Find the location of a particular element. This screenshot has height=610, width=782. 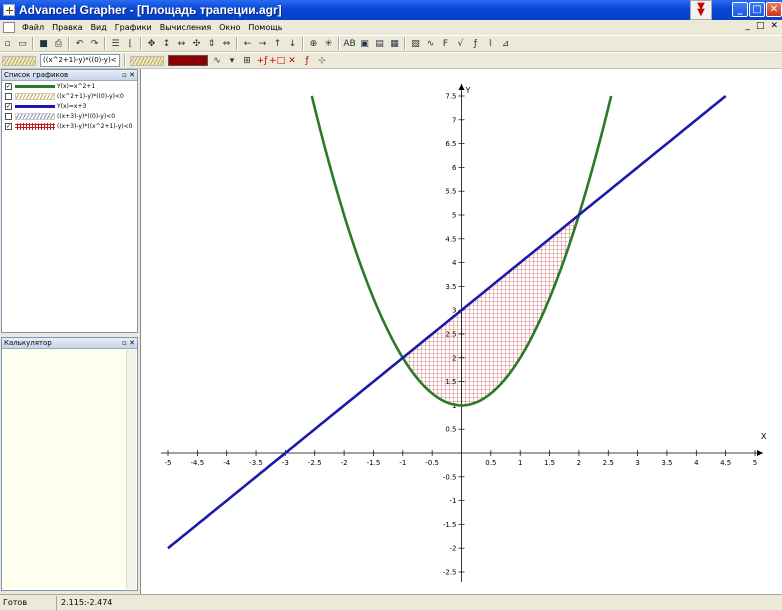

y-tick-label: 7.5 is located at coordinates (450, 97).